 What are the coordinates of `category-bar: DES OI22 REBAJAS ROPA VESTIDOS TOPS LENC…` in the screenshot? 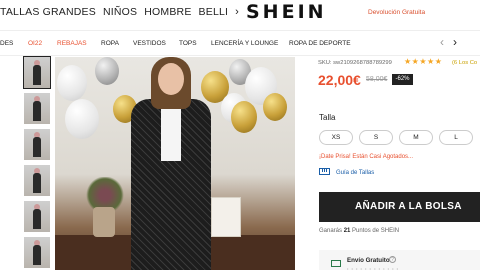 It's located at (240, 43).